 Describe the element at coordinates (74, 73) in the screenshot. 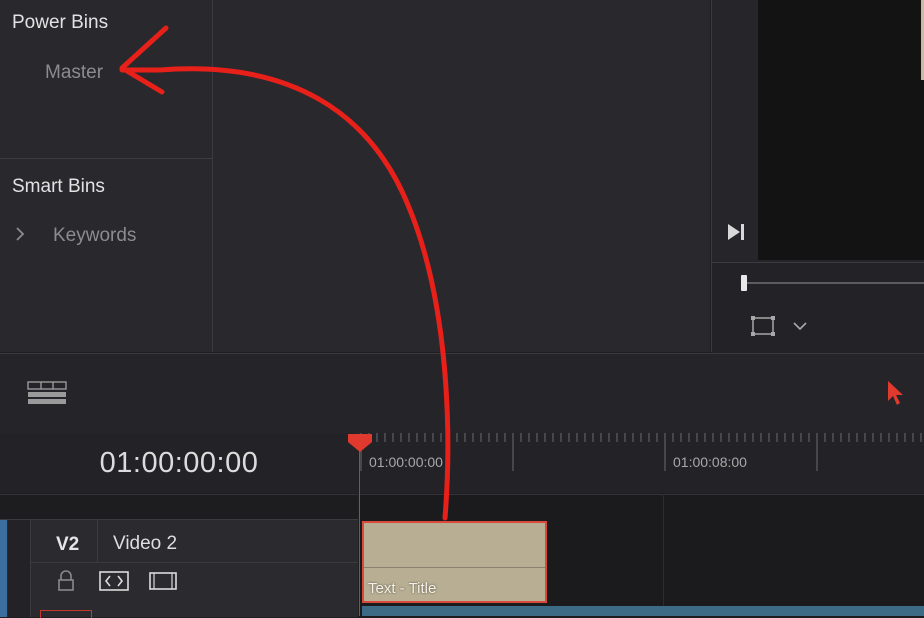

I see `bin-item-master: Master` at that location.